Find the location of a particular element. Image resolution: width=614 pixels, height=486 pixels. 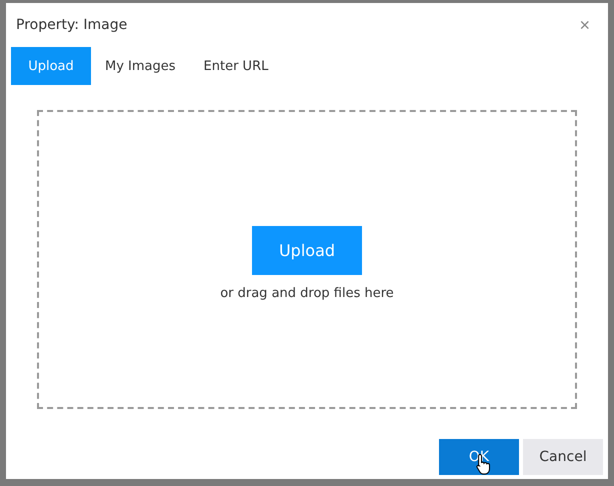

close-button: × is located at coordinates (584, 25).